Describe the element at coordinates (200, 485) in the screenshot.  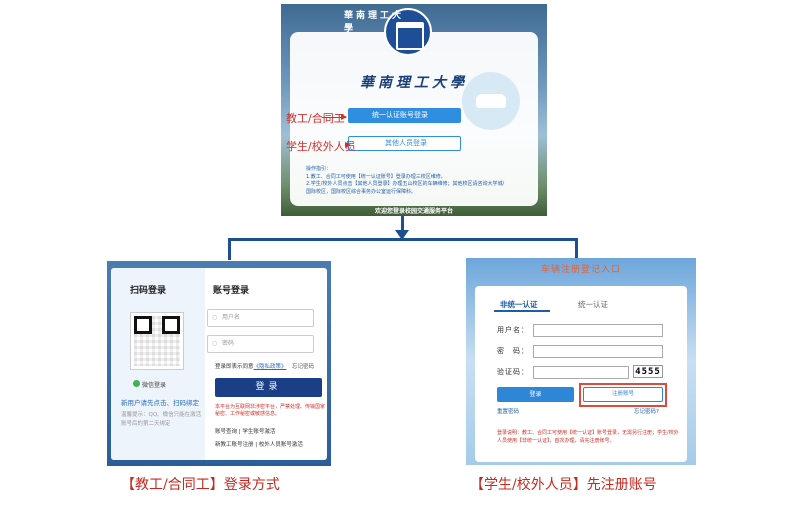
I see `caption-staff-login: 【教工/合同工】登录方式` at that location.